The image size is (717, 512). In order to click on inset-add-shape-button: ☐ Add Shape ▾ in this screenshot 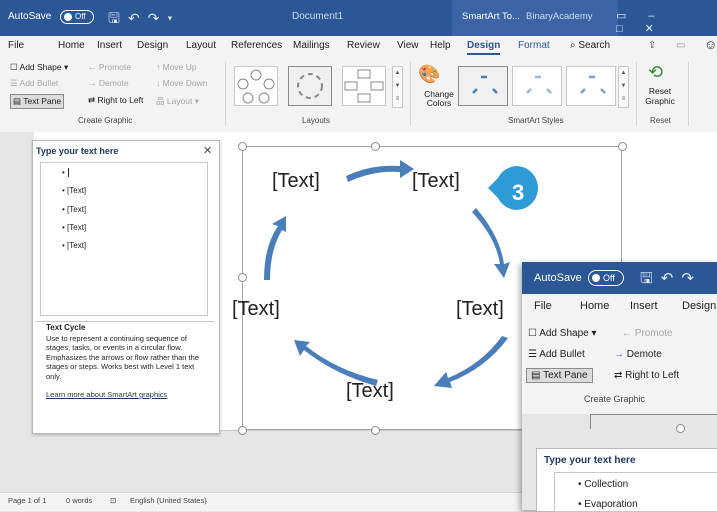, I will do `click(562, 333)`.